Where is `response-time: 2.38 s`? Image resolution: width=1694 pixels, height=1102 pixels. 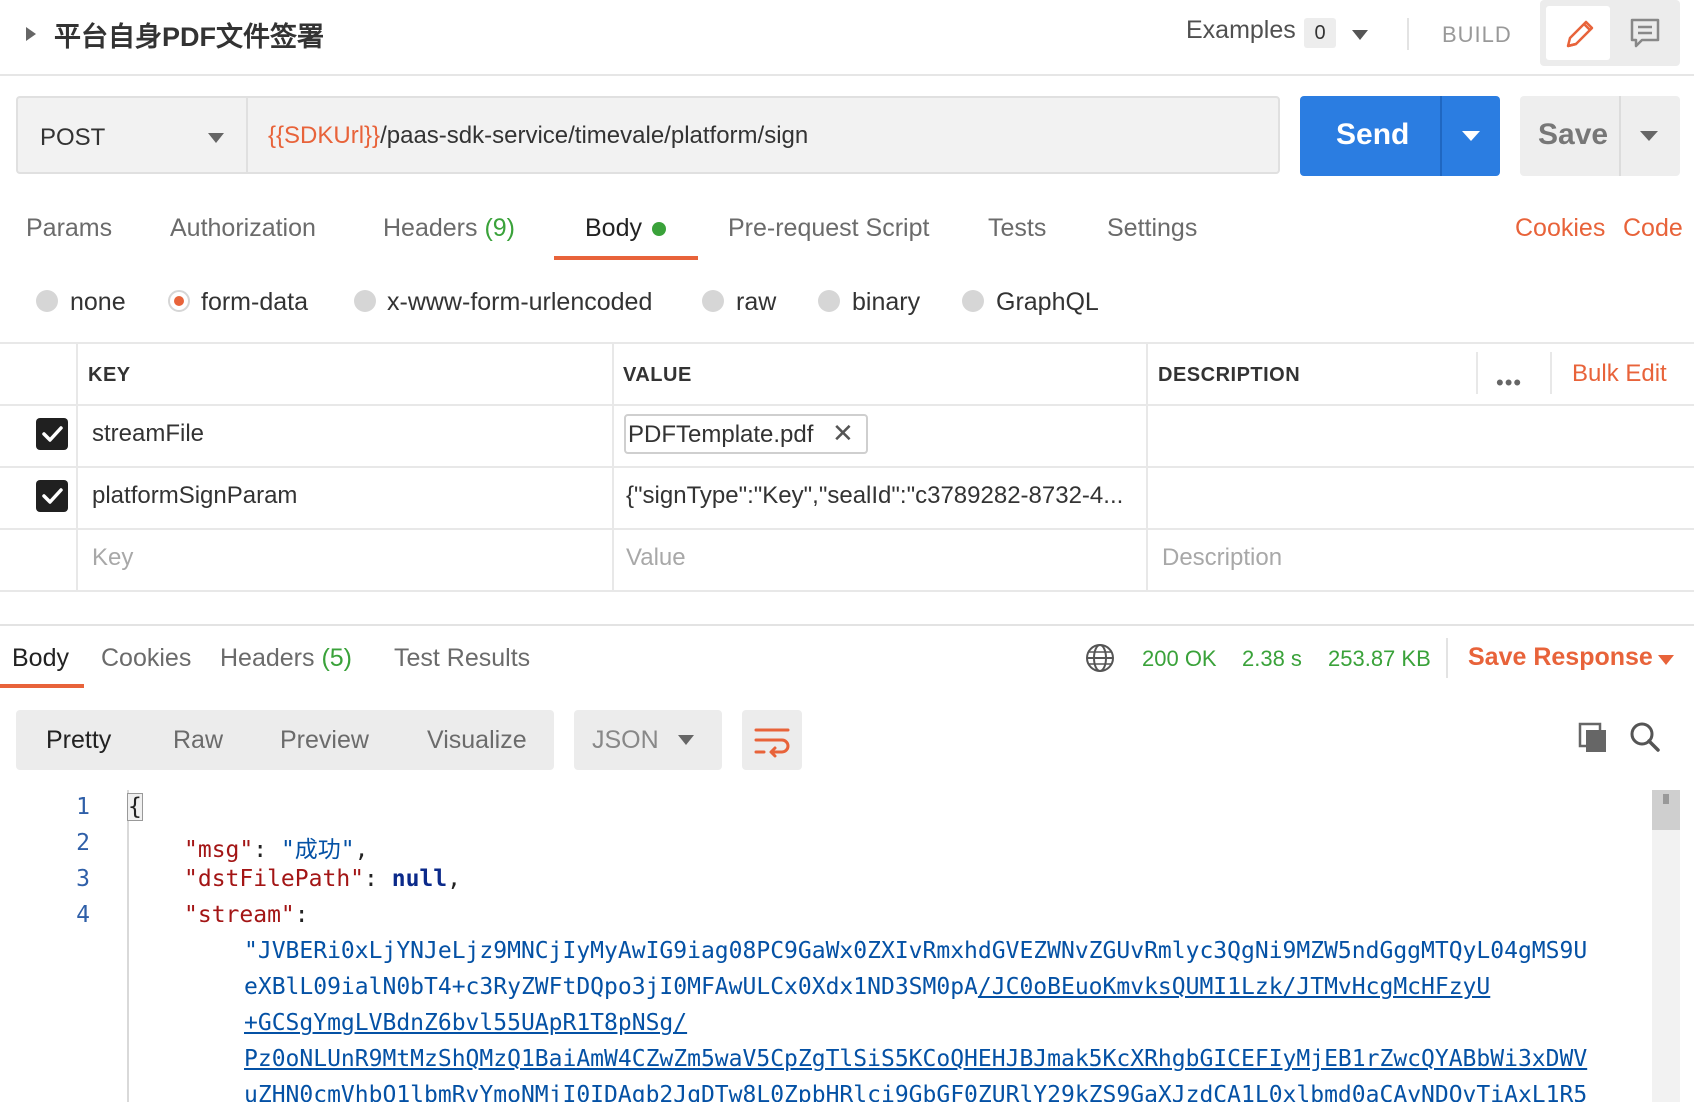 response-time: 2.38 s is located at coordinates (1272, 659).